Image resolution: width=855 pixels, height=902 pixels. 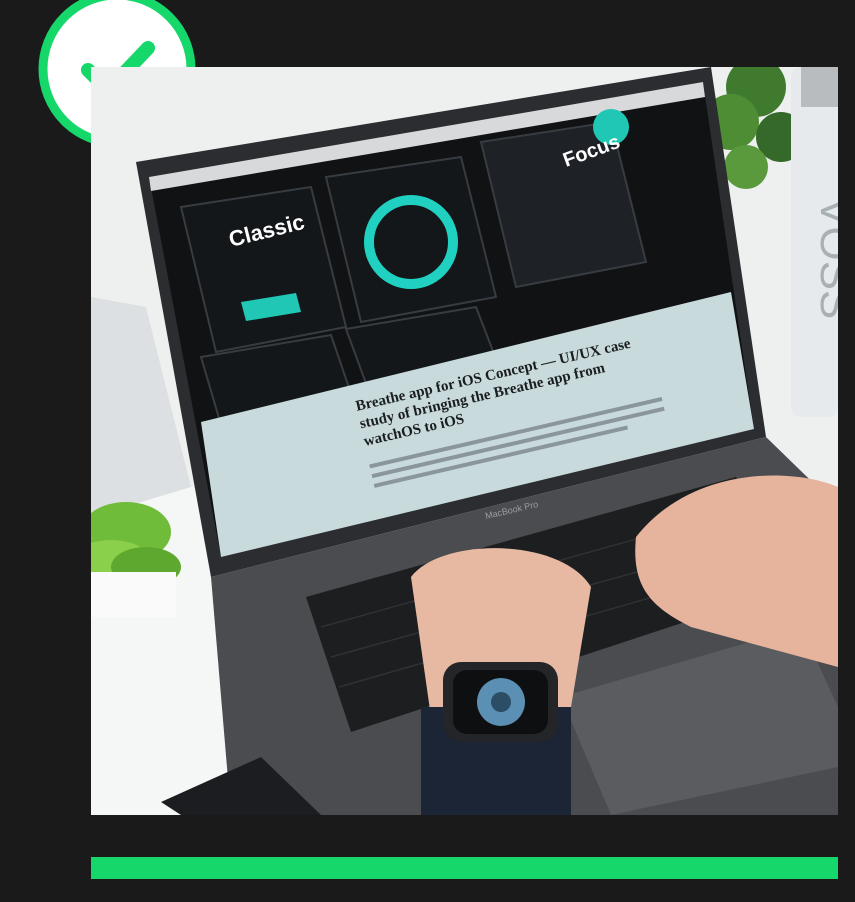 I want to click on water-bottle: VOSS, so click(x=814, y=242).